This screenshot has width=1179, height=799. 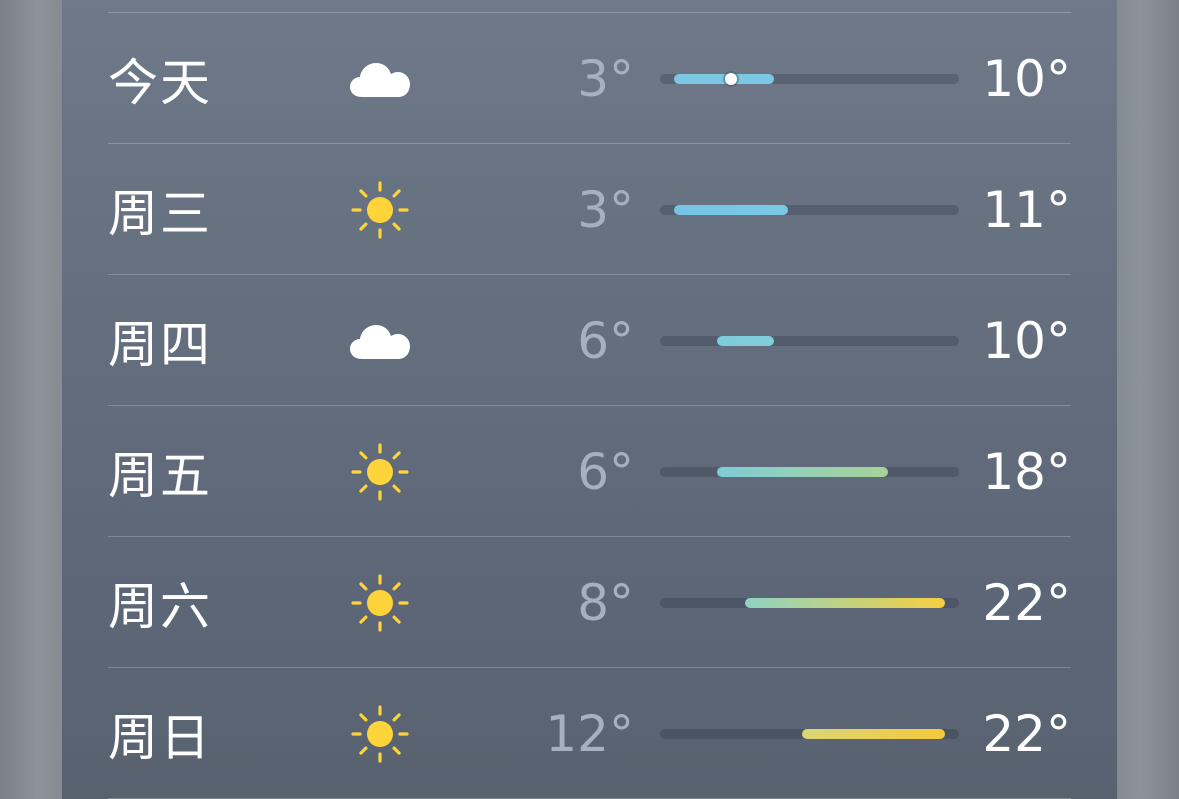 I want to click on day-label: 周五, so click(x=160, y=475).